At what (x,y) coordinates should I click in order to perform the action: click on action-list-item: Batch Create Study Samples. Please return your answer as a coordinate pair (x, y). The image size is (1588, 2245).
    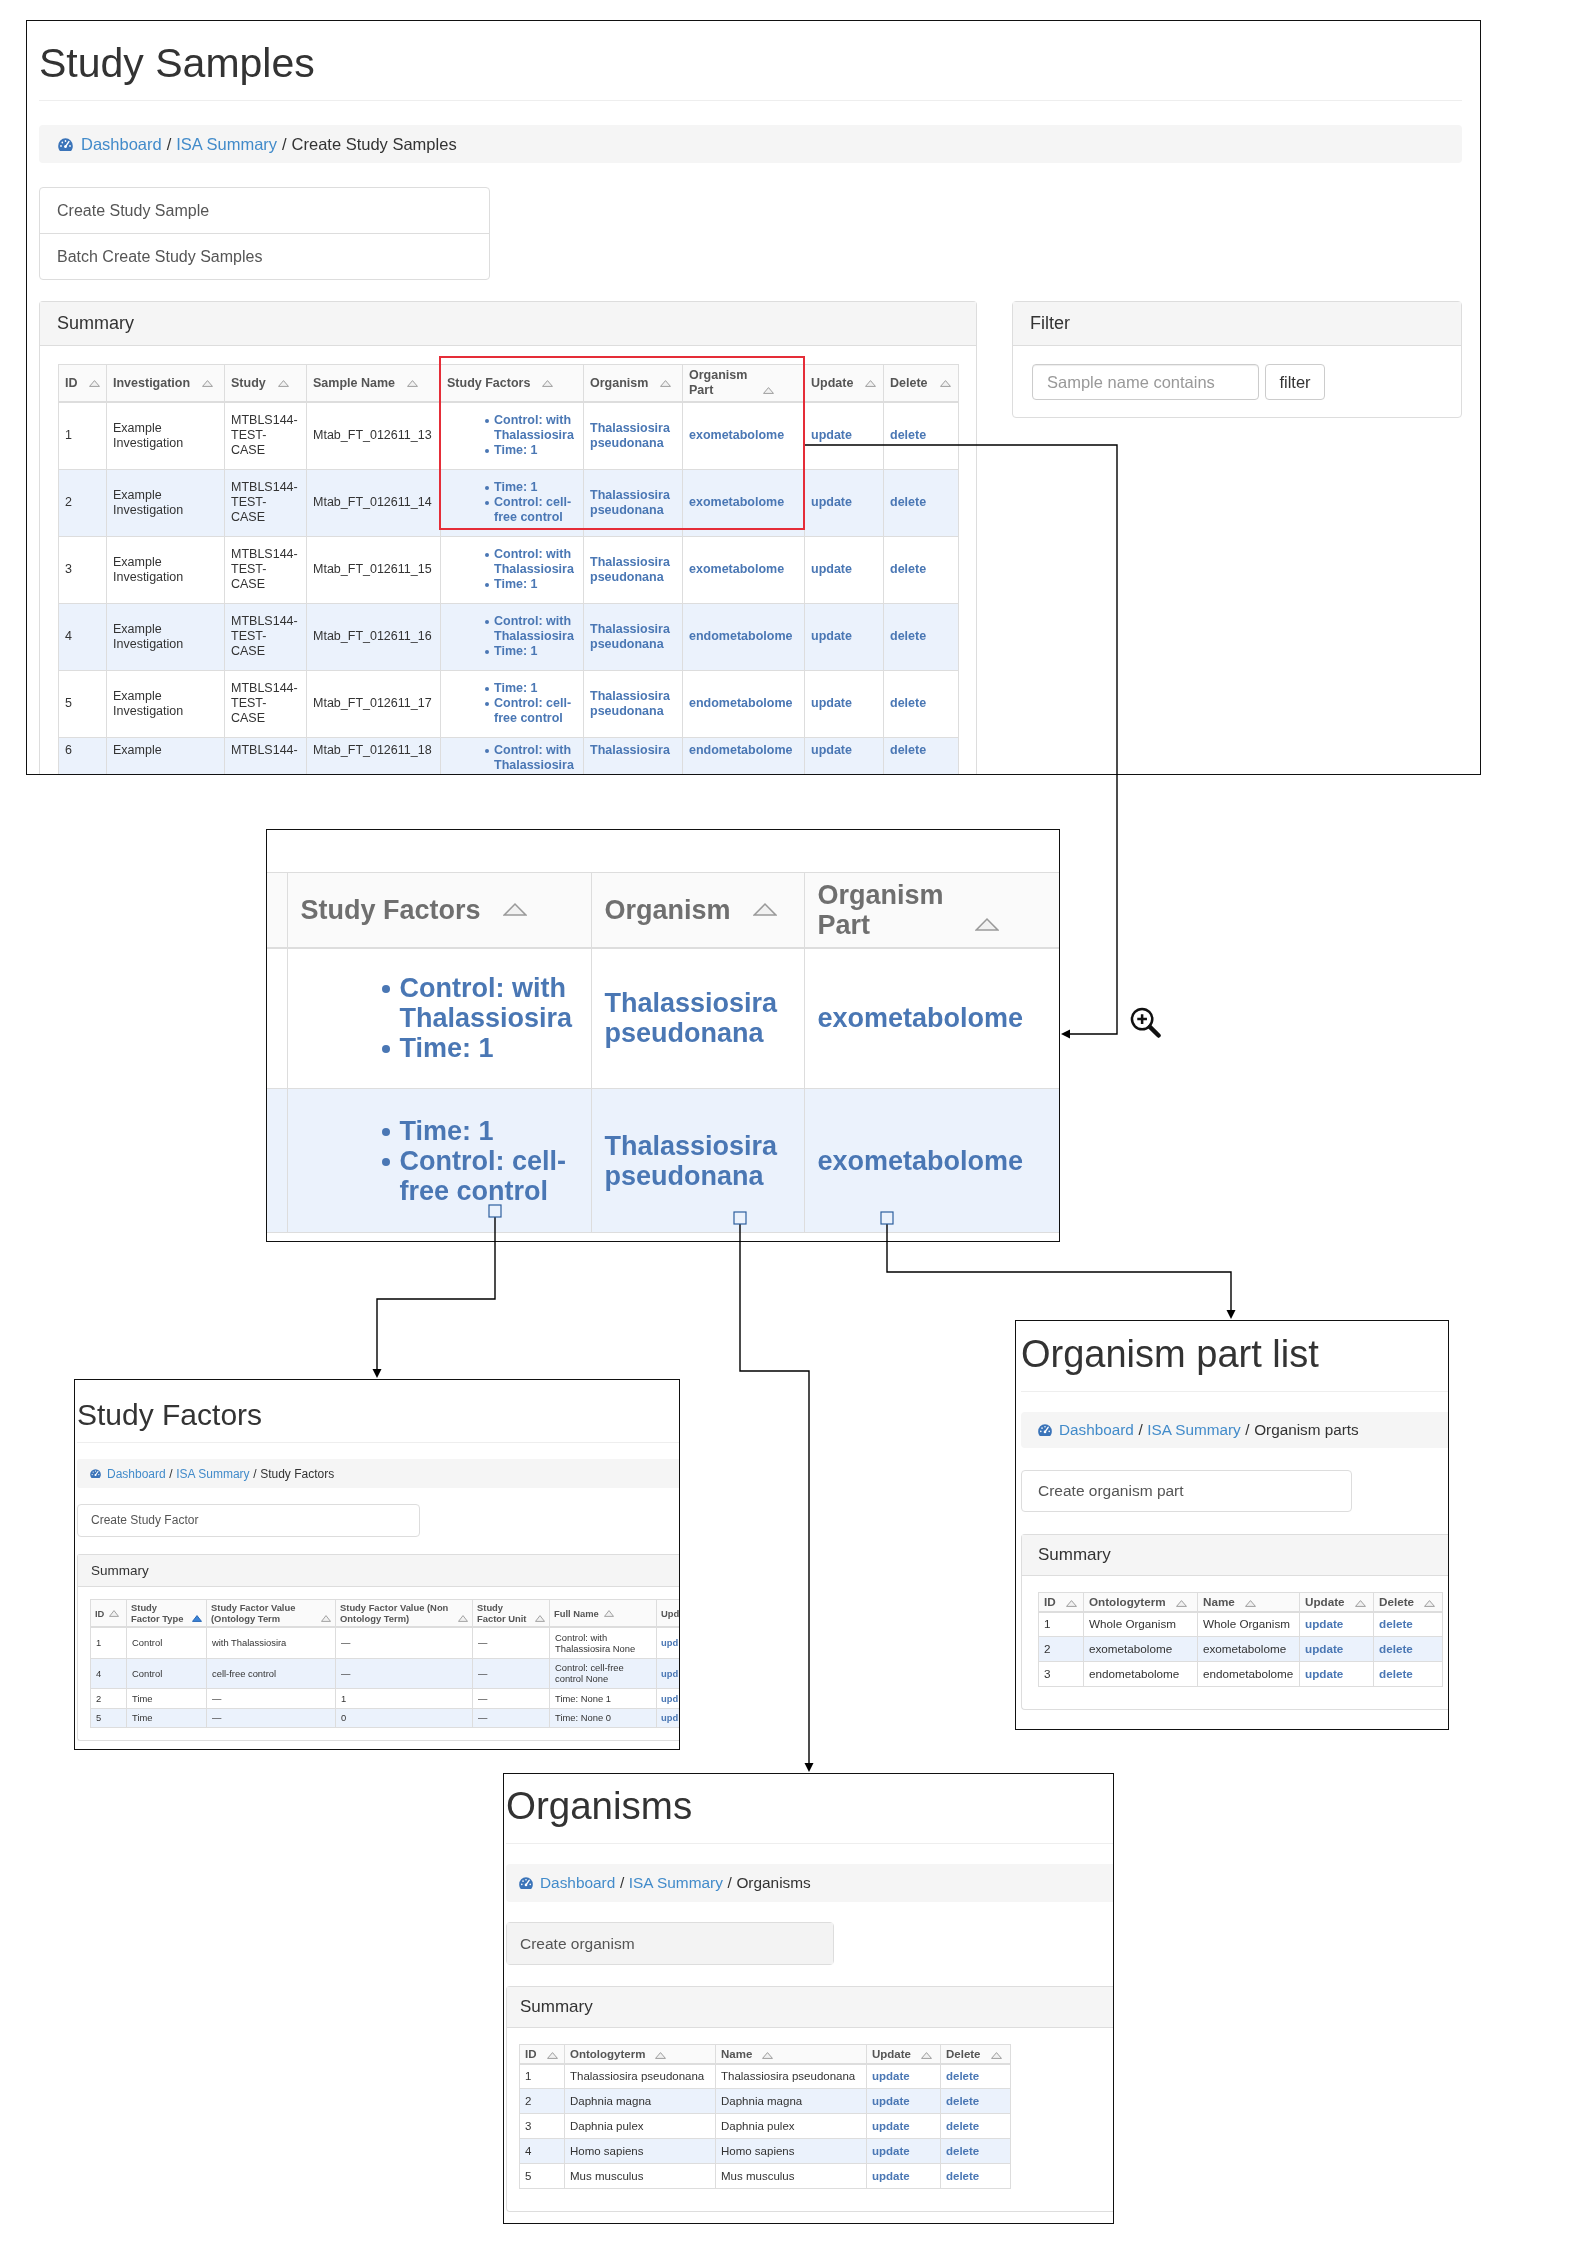
    Looking at the image, I should click on (264, 256).